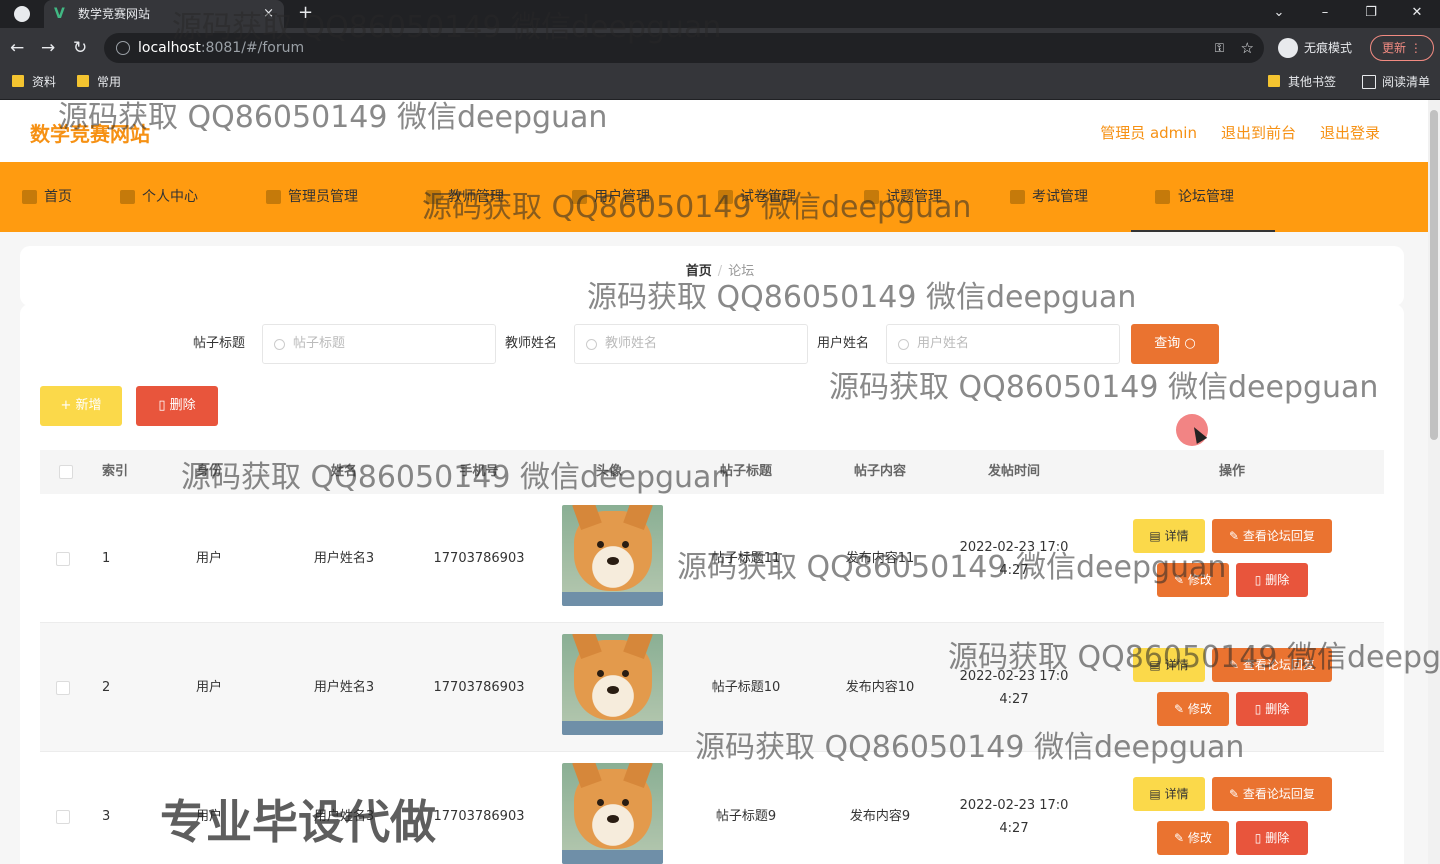  What do you see at coordinates (98, 82) in the screenshot?
I see `bookmark-folder: 常用` at bounding box center [98, 82].